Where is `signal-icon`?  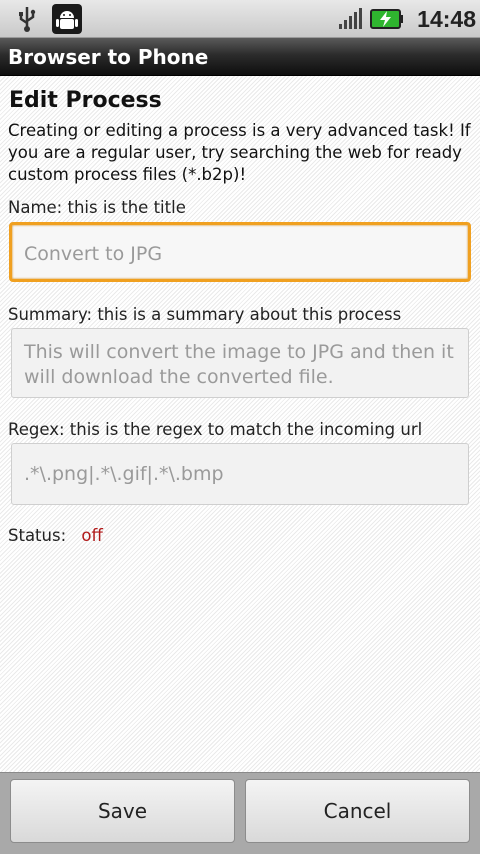
signal-icon is located at coordinates (350, 18).